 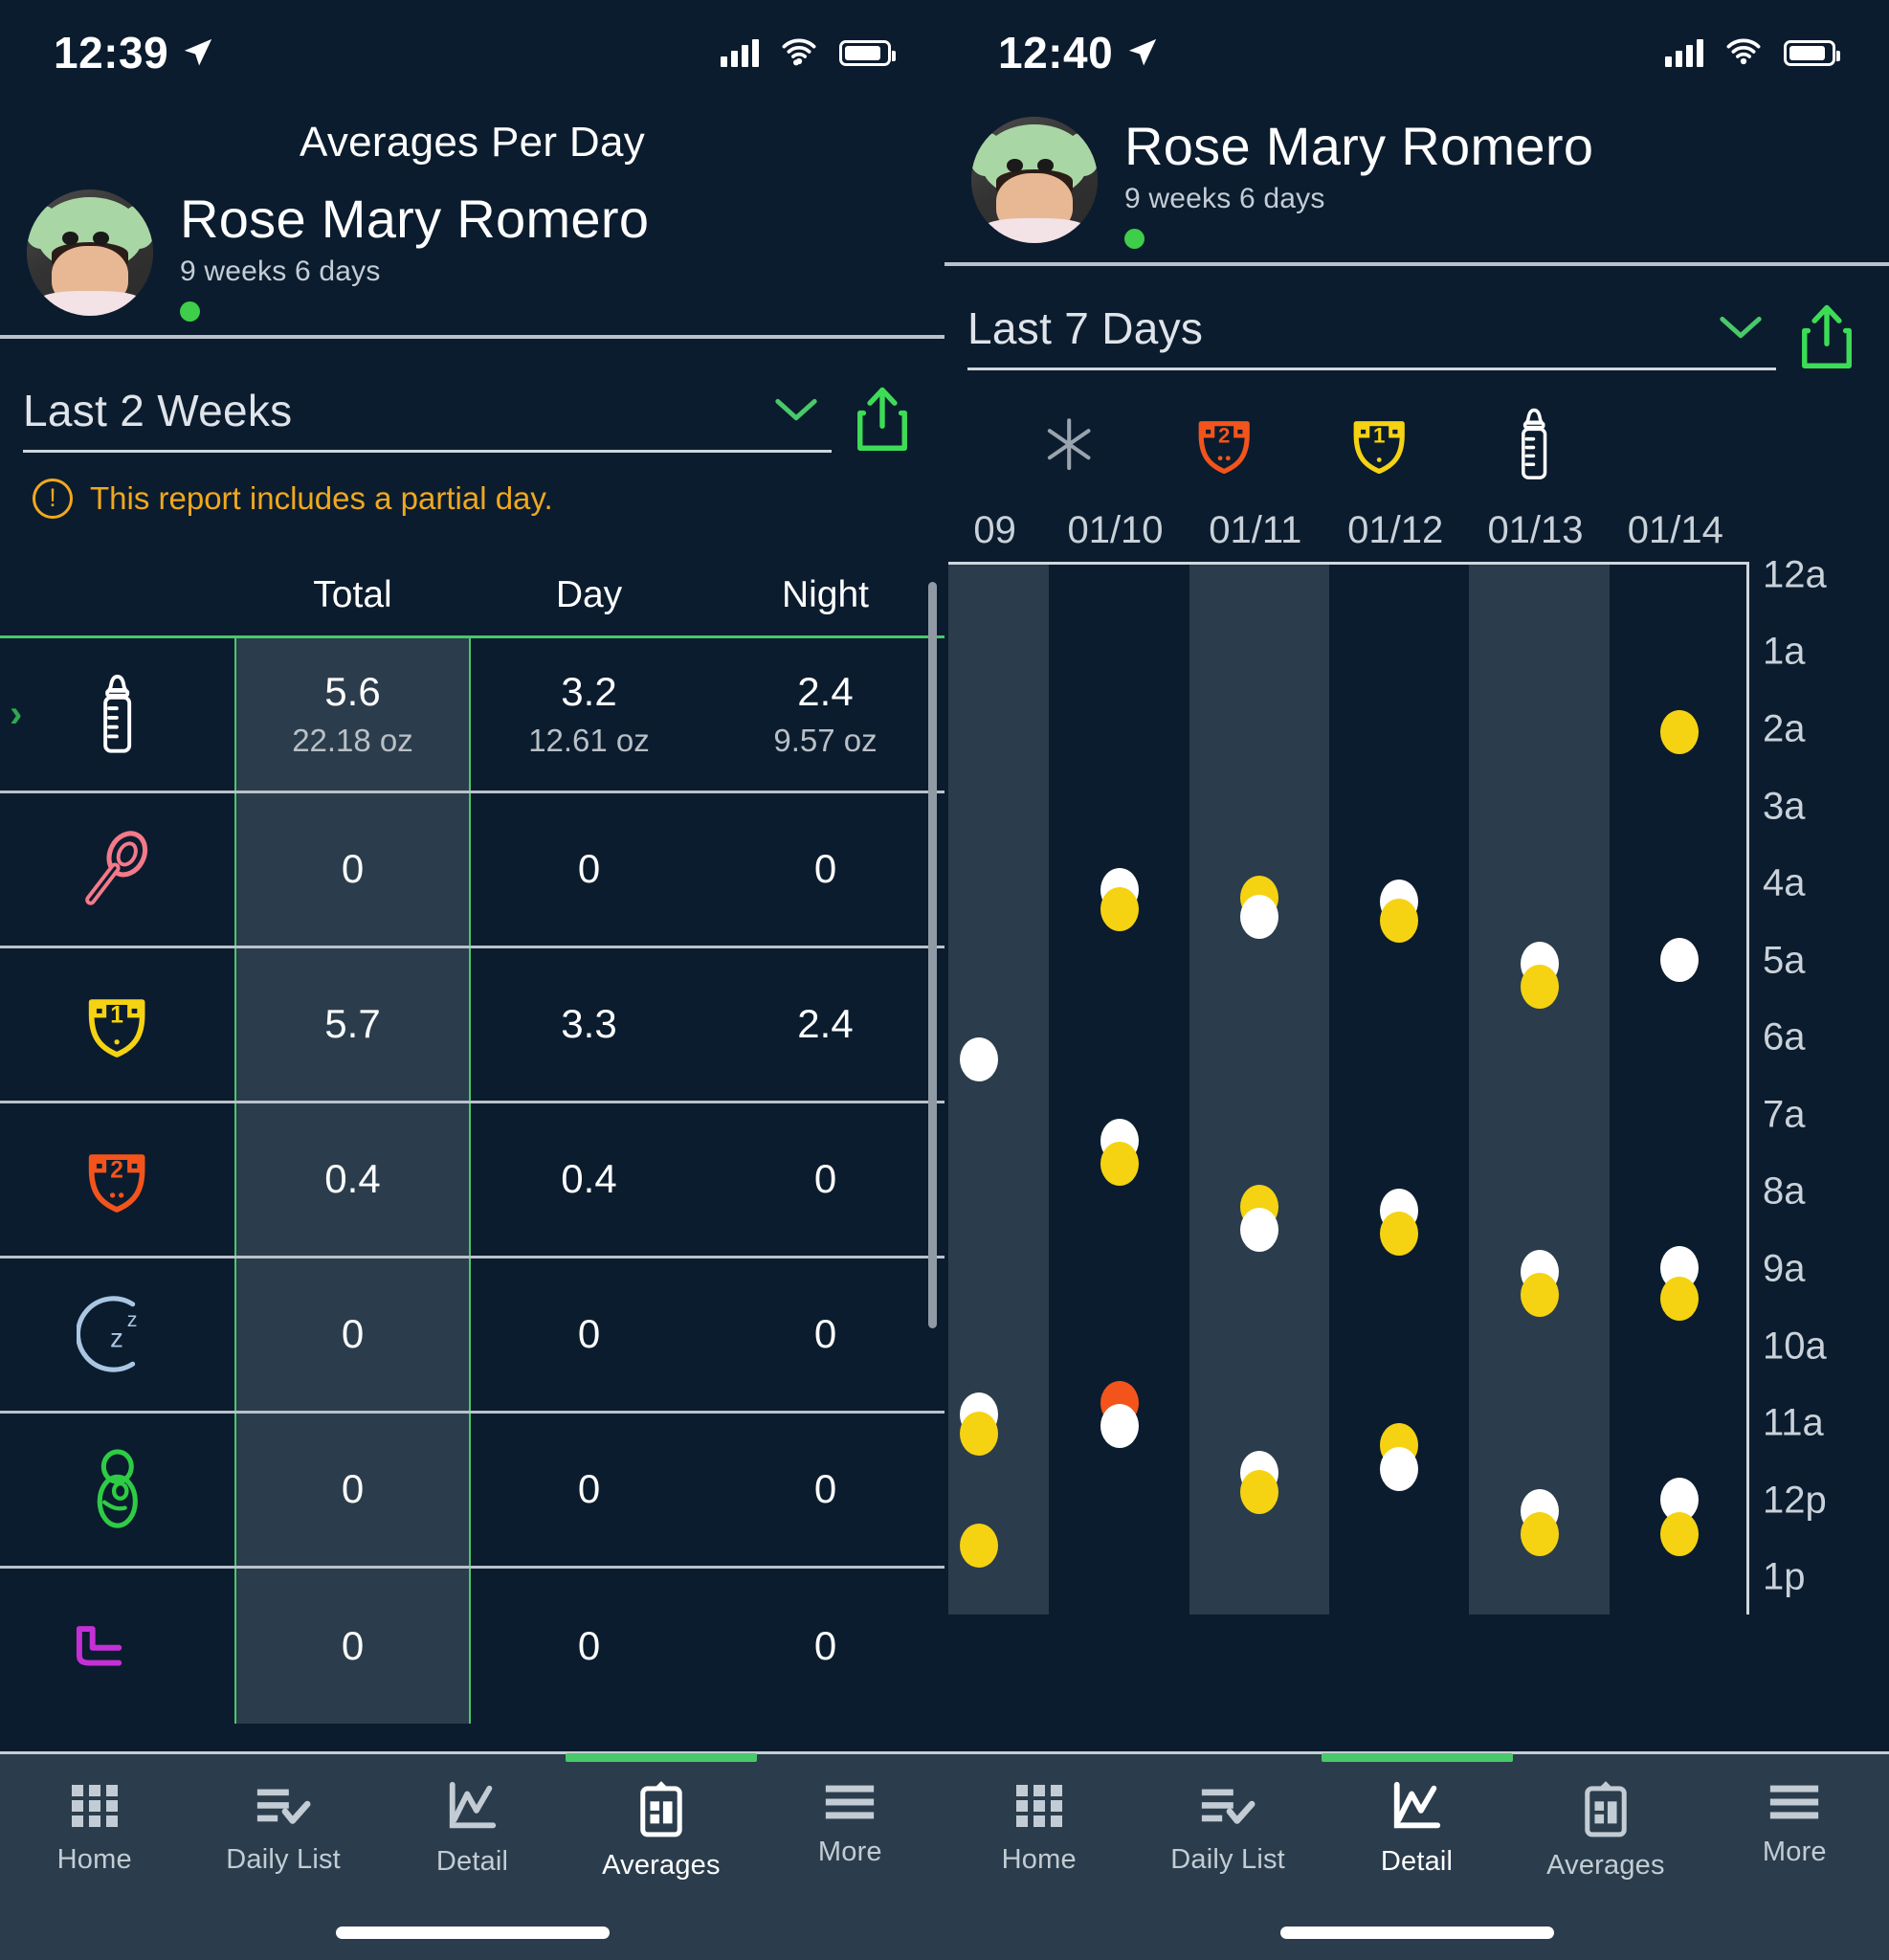 I want to click on cell-night: 2.4 9.57 oz, so click(x=825, y=714).